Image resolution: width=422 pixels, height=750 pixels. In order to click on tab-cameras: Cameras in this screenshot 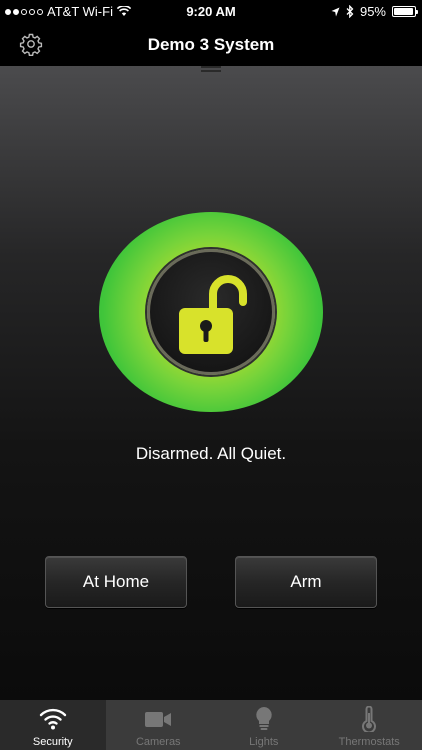, I will do `click(159, 725)`.